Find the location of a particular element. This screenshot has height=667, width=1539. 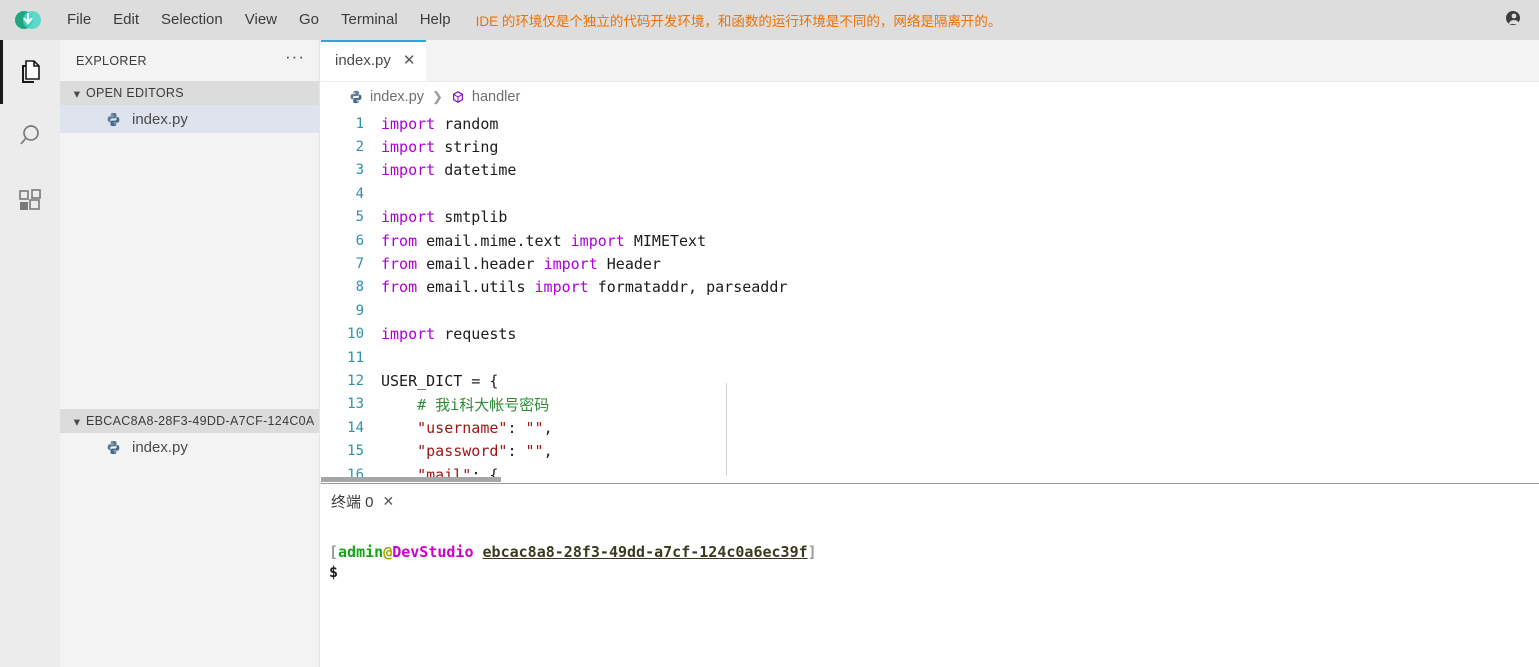

breadcrumb-symbol-label: handler is located at coordinates (496, 97).